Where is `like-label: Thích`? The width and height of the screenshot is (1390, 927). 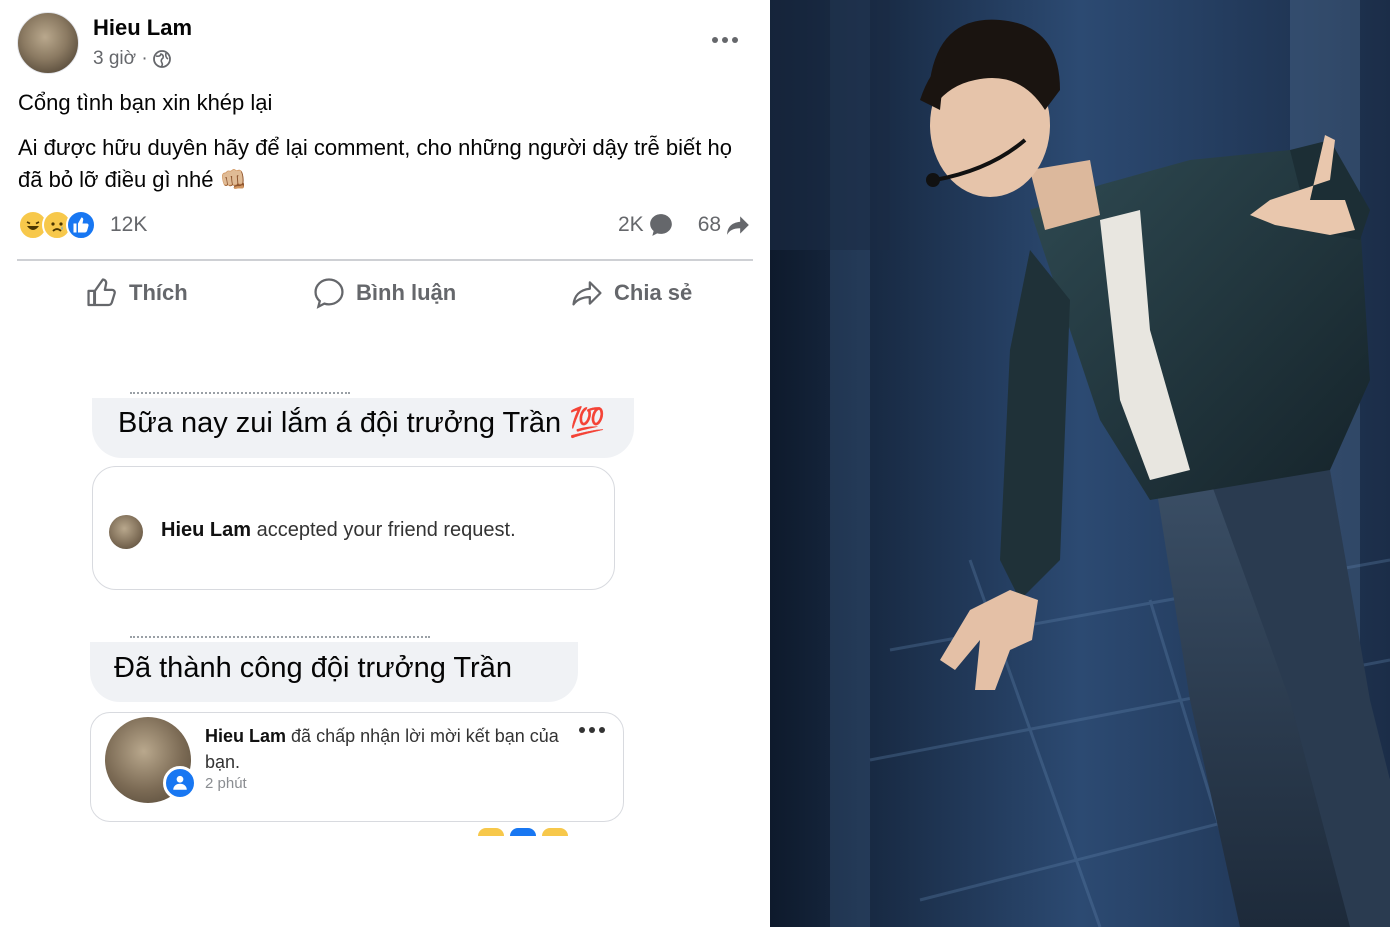 like-label: Thích is located at coordinates (158, 292).